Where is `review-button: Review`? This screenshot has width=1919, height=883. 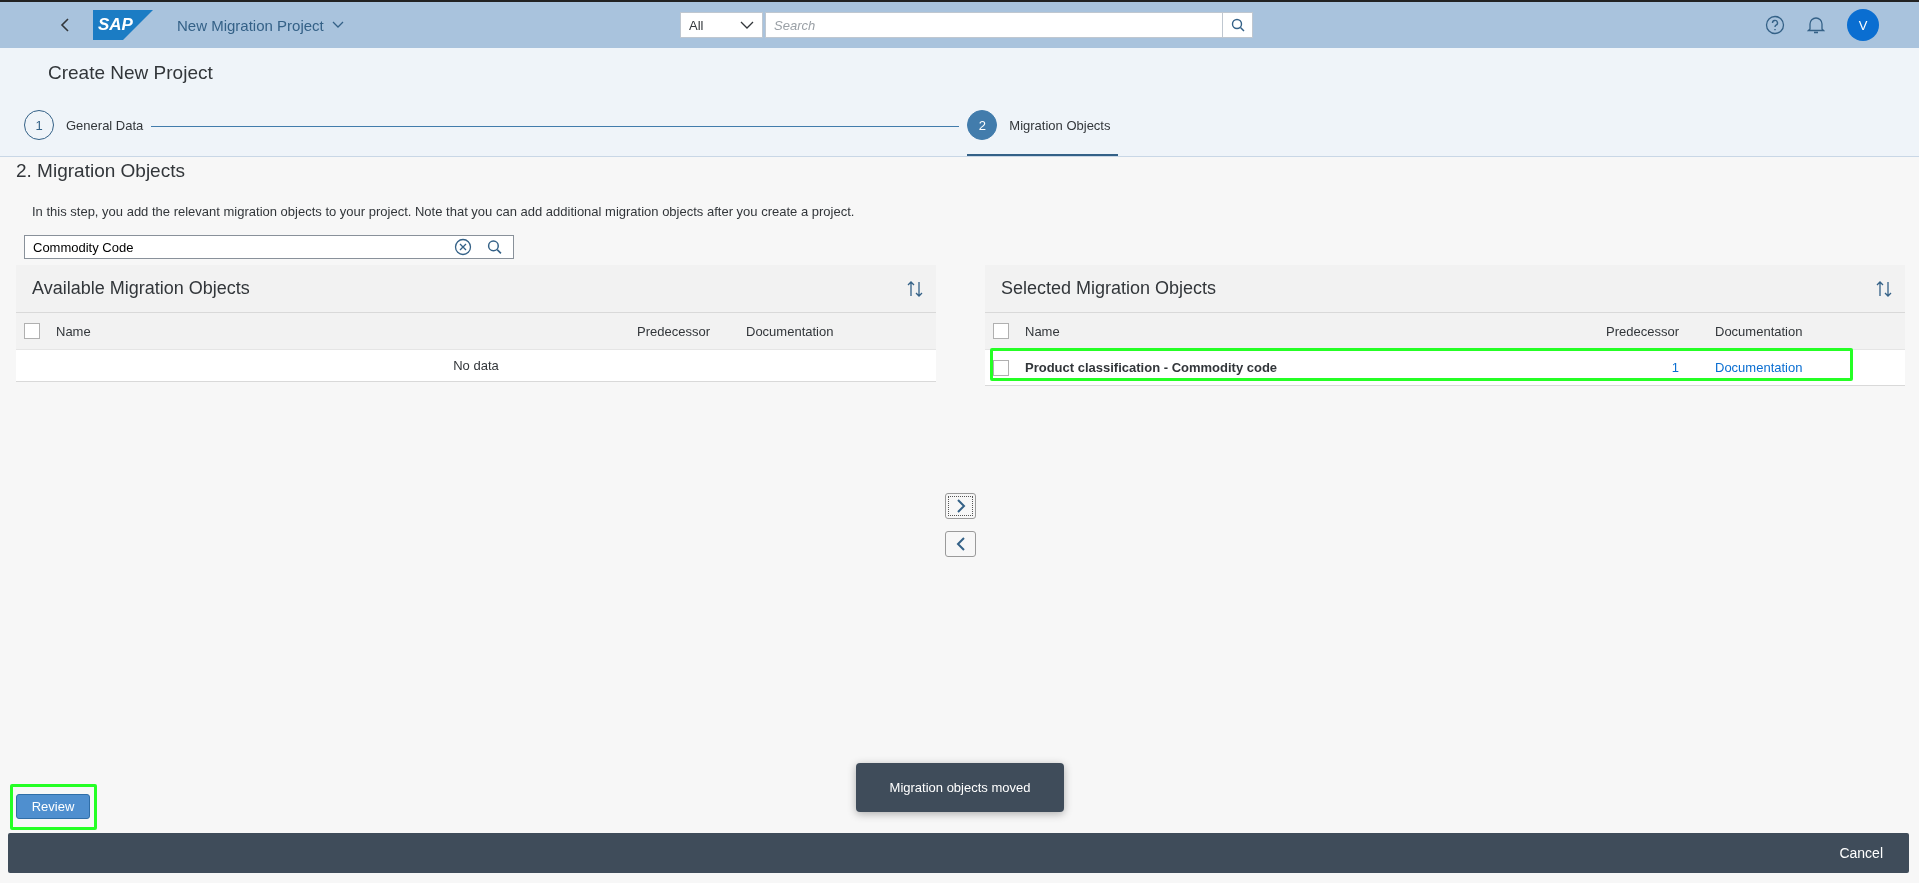
review-button: Review is located at coordinates (53, 806).